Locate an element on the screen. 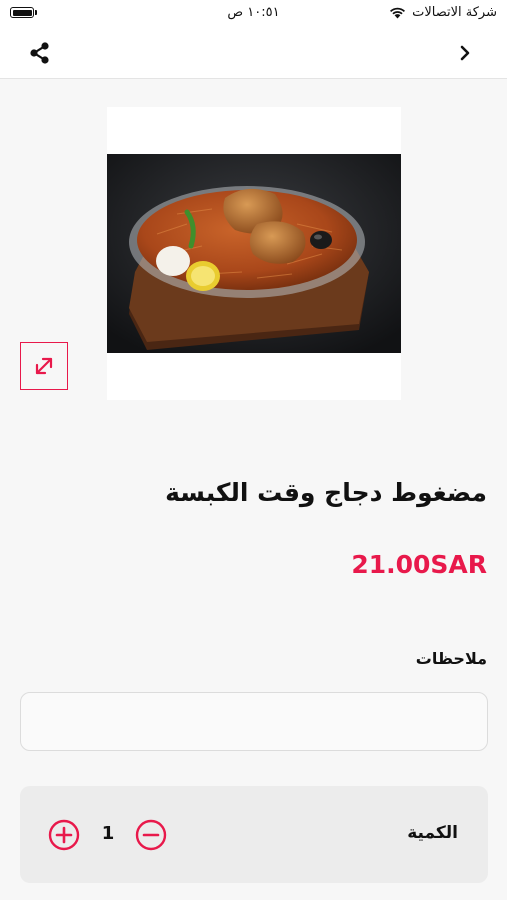  increase-quantity-button is located at coordinates (64, 835).